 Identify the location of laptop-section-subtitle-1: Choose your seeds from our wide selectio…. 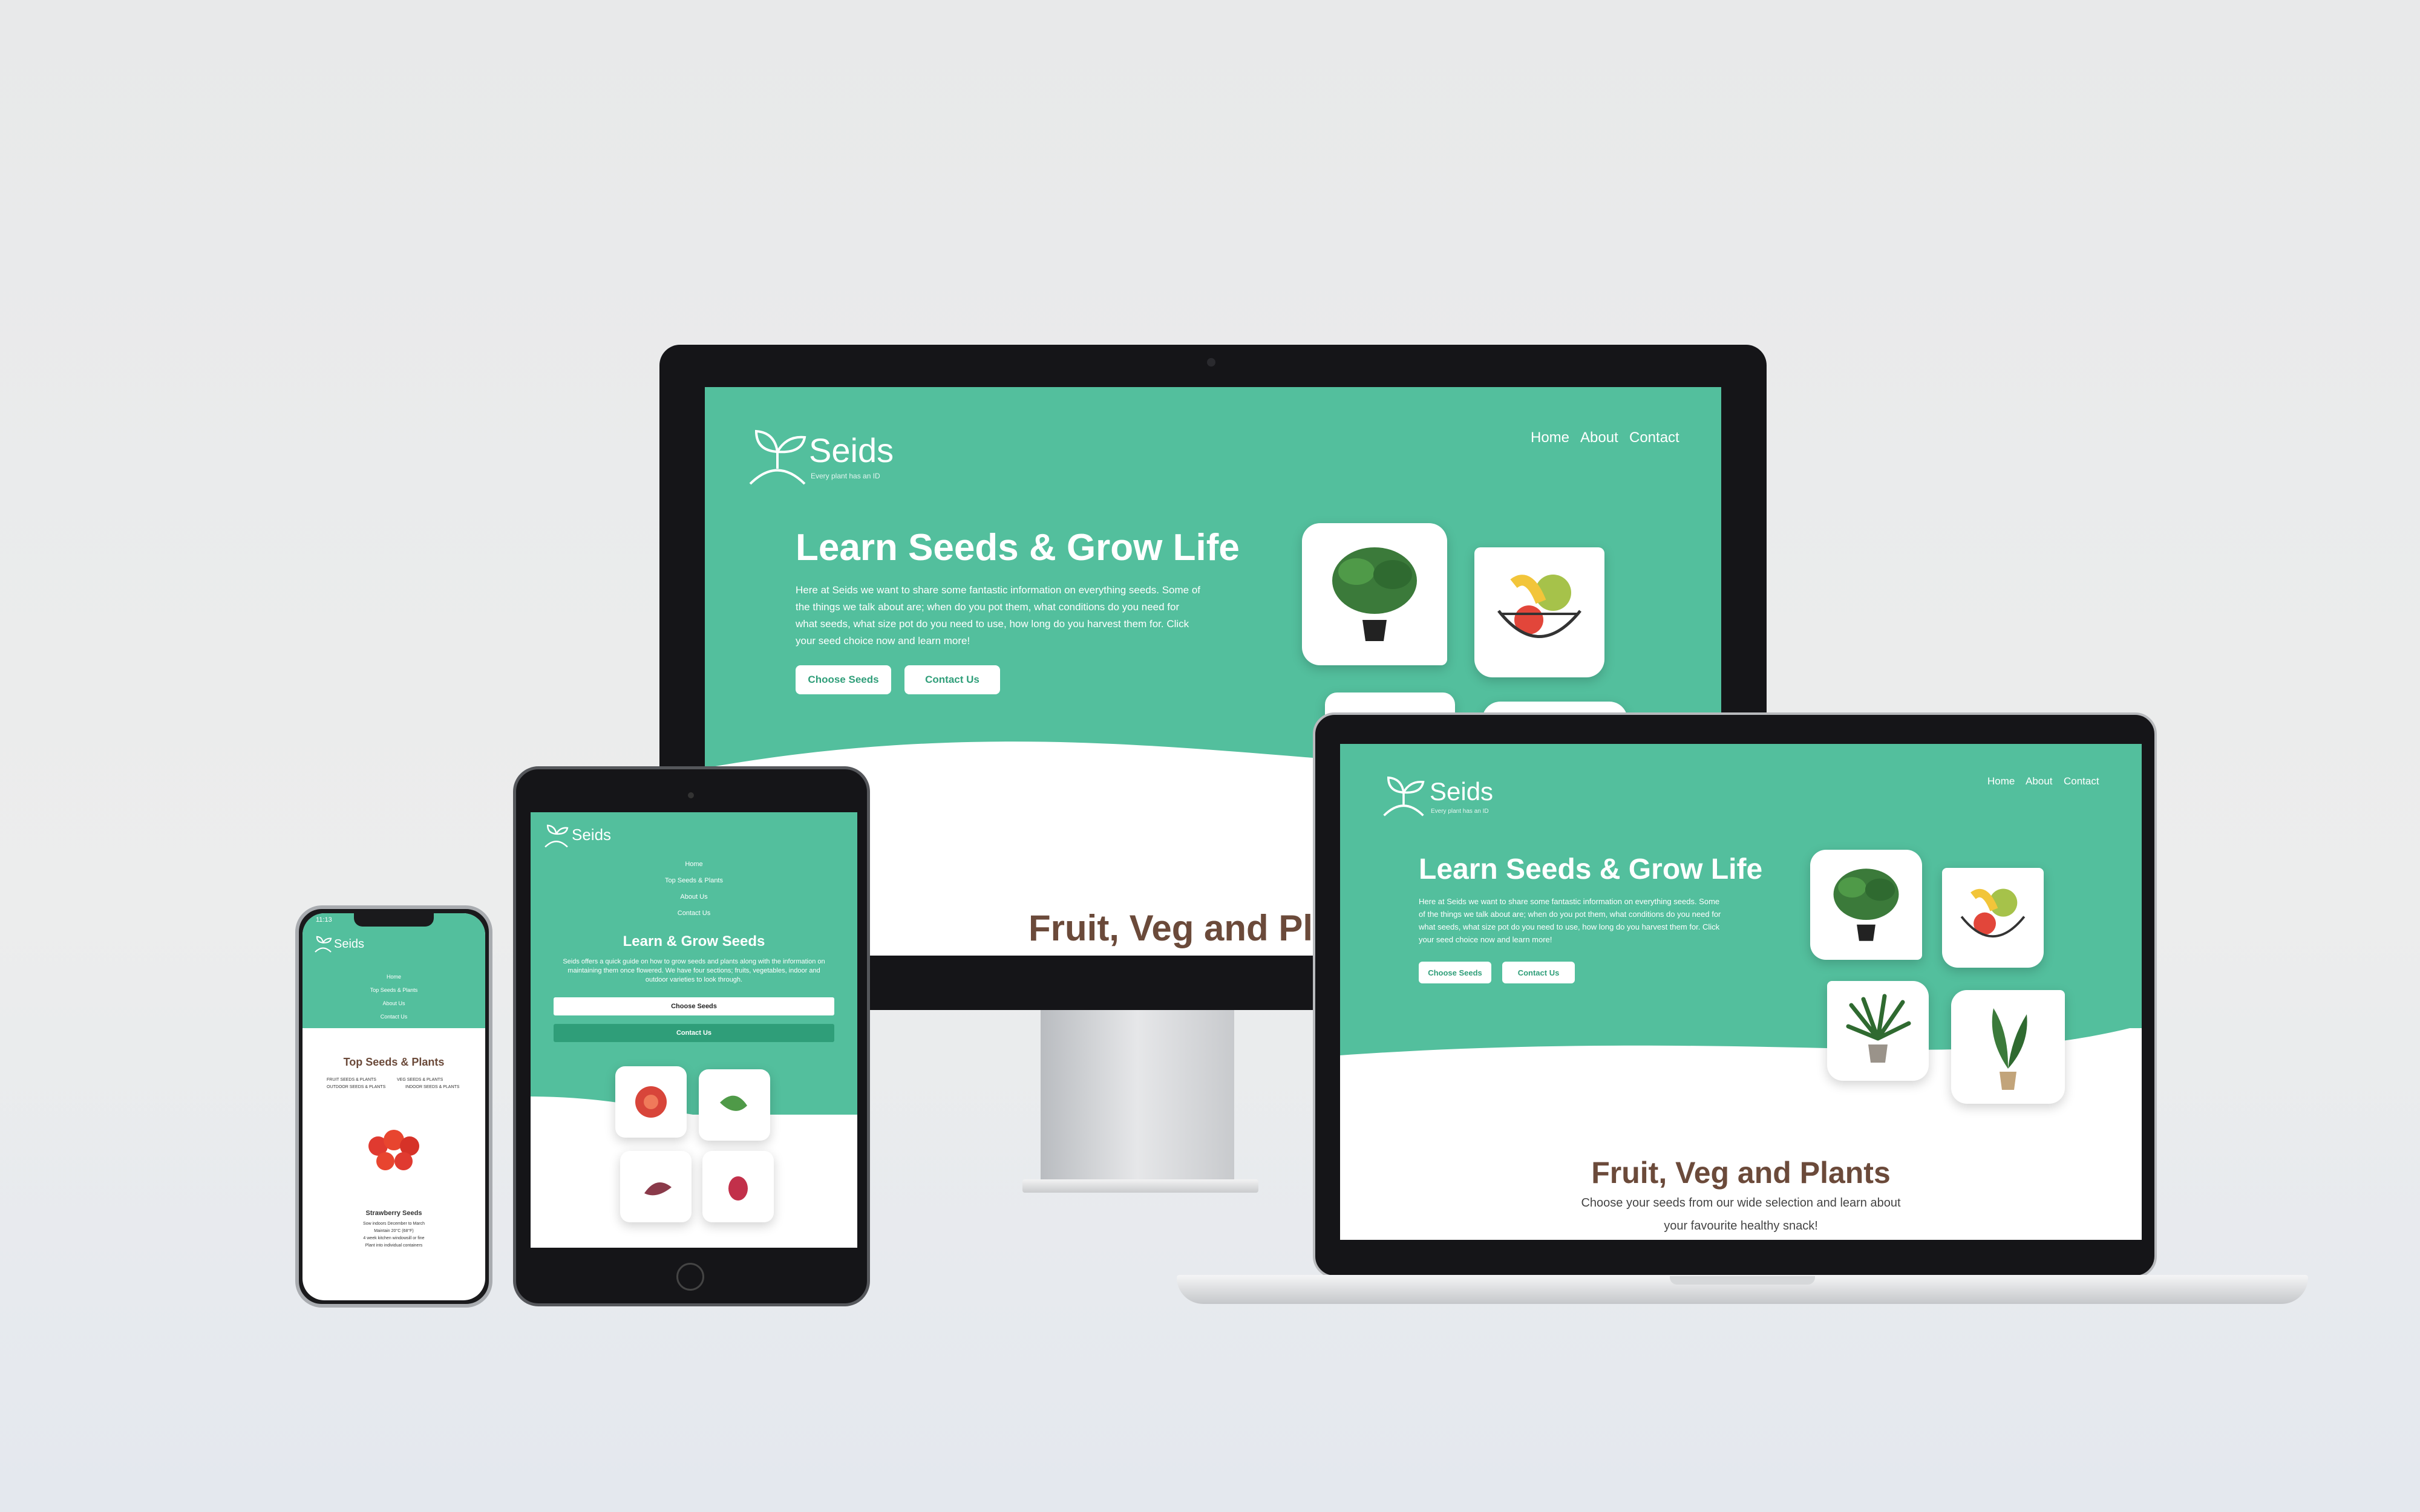
(1741, 1203).